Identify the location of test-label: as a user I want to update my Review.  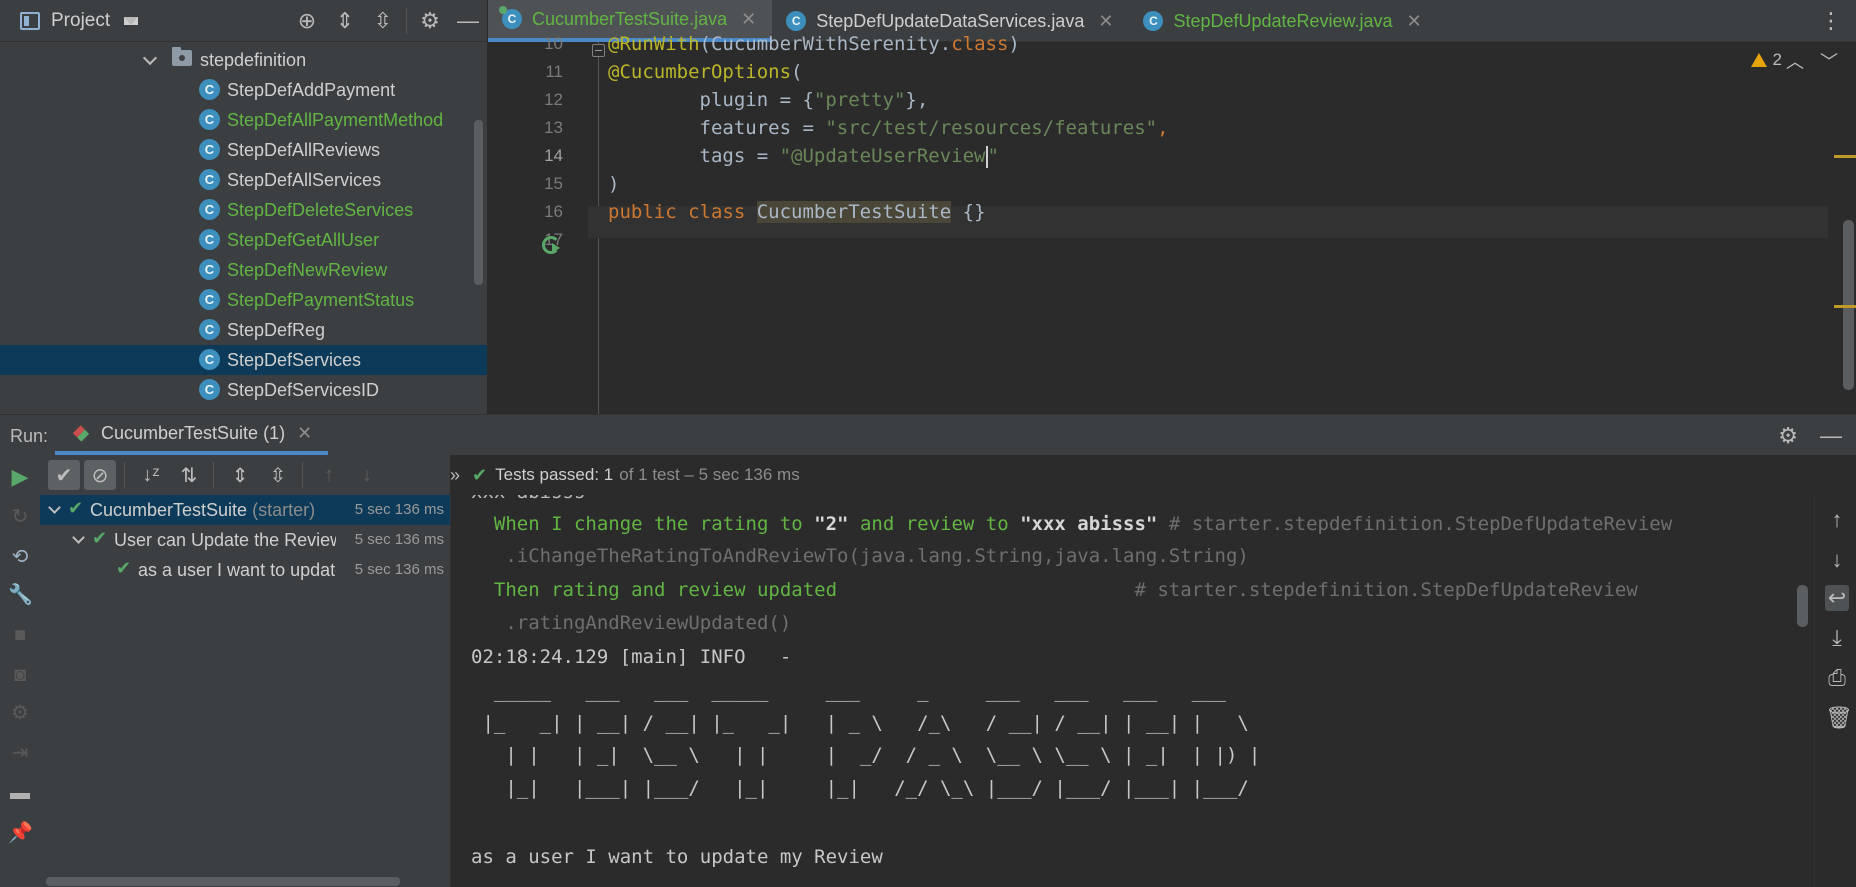
(237, 570).